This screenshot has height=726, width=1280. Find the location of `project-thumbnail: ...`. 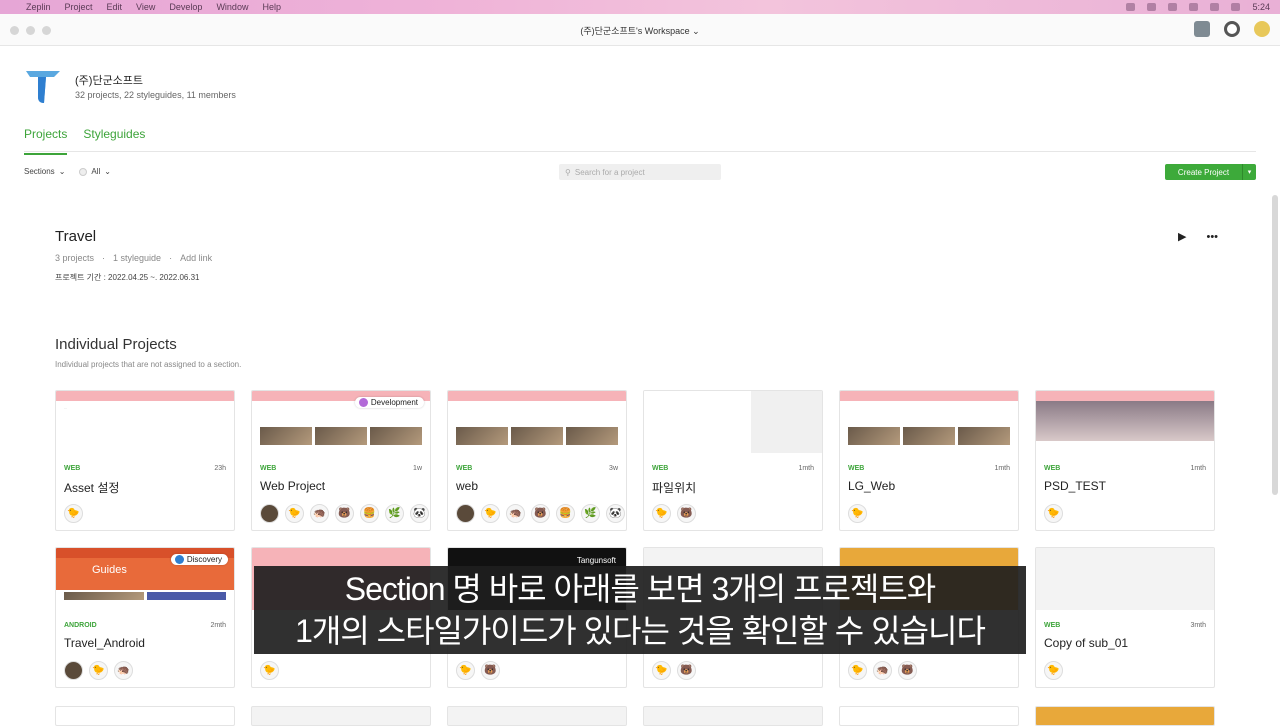

project-thumbnail: ... is located at coordinates (145, 422).